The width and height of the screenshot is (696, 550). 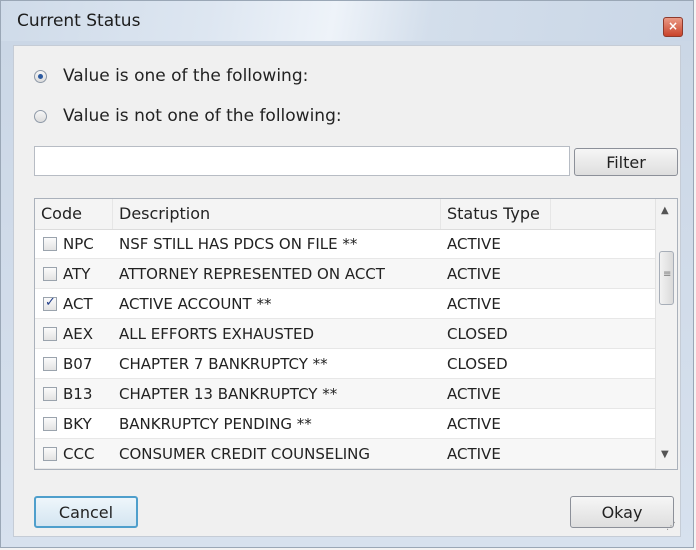 I want to click on scrollbar-thumb: ≡, so click(x=666, y=278).